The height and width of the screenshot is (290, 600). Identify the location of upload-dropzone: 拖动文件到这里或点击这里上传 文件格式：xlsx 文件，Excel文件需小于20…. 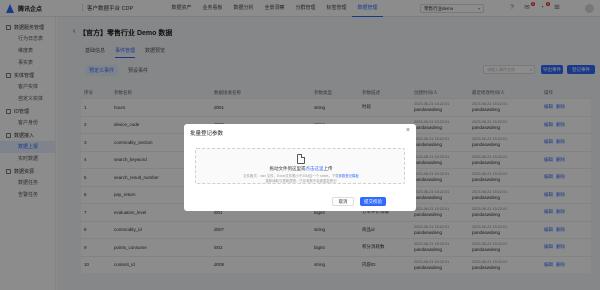
(300, 166).